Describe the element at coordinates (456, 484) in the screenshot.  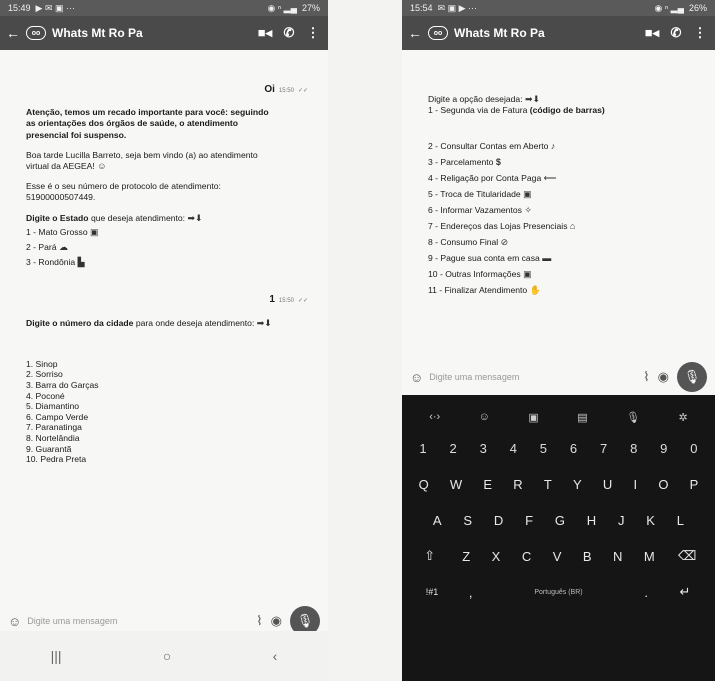
I see `key: W` at that location.